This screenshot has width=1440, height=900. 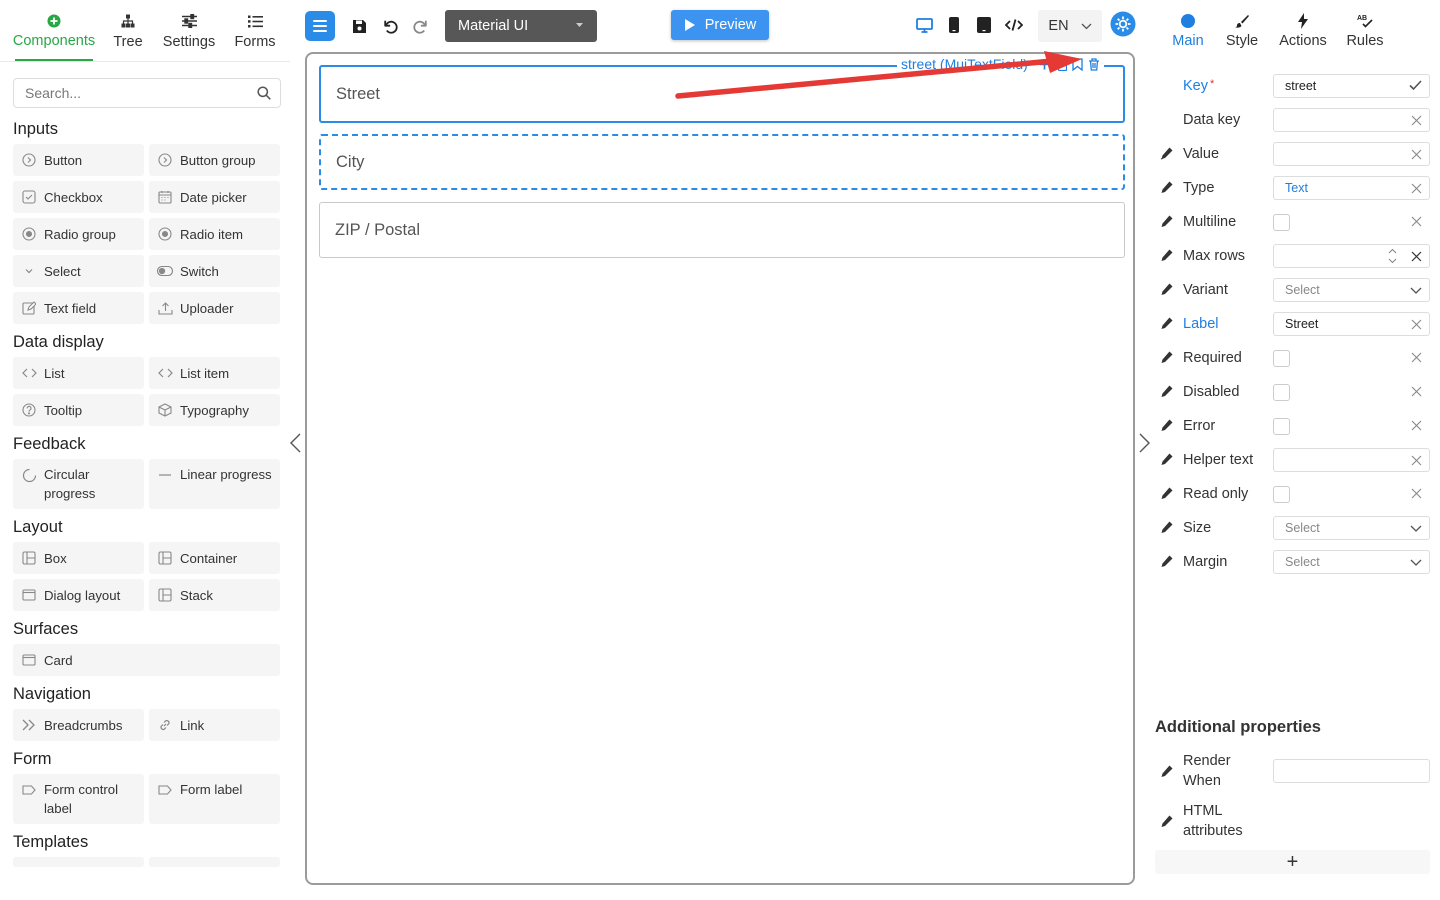 What do you see at coordinates (214, 595) in the screenshot?
I see `component-stack: Stack` at bounding box center [214, 595].